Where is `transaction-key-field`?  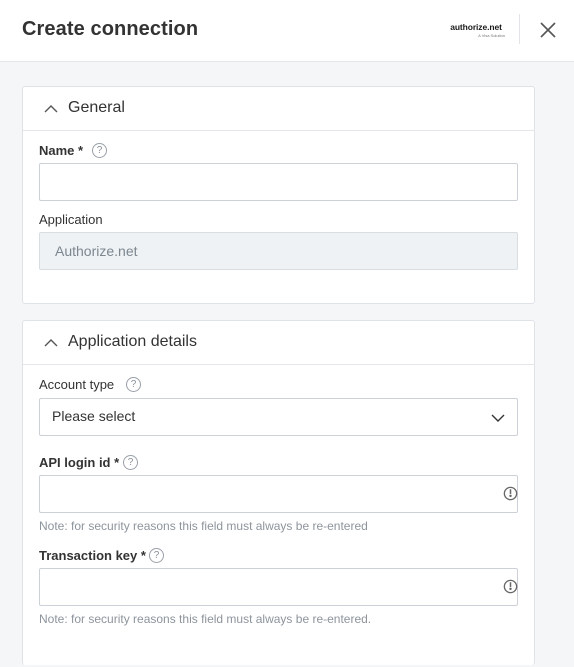
transaction-key-field is located at coordinates (278, 587).